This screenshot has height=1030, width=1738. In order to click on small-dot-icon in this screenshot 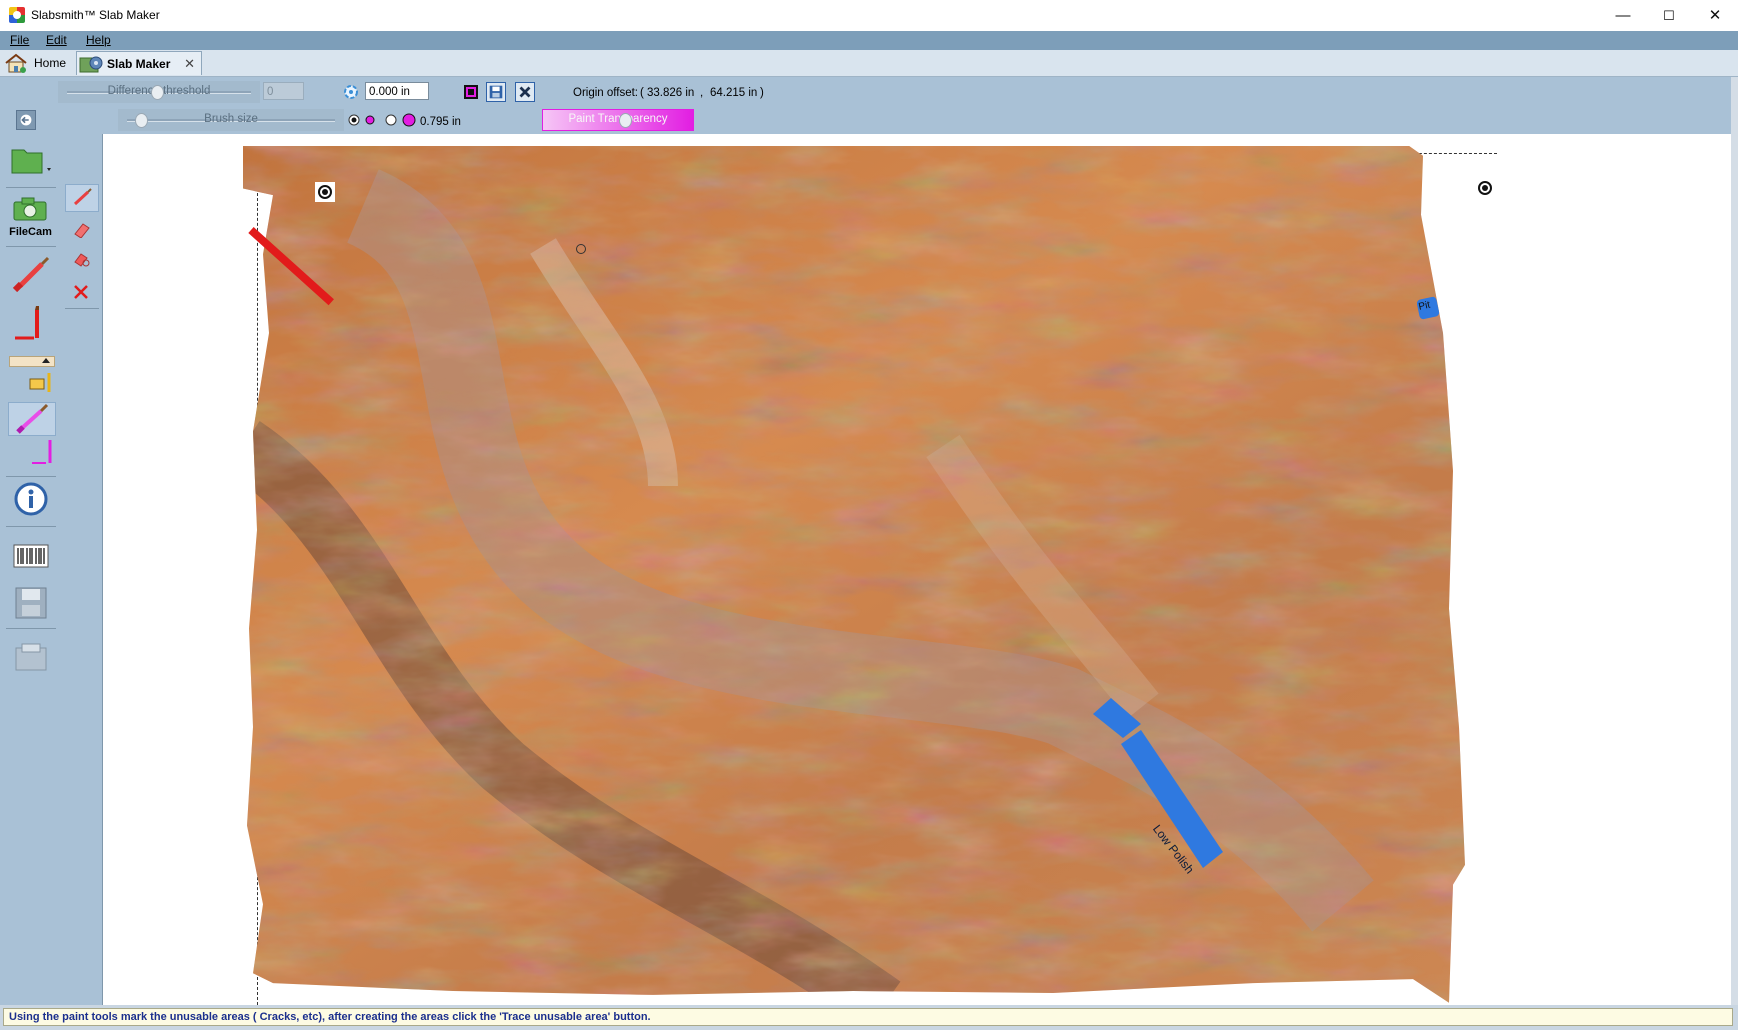, I will do `click(370, 120)`.